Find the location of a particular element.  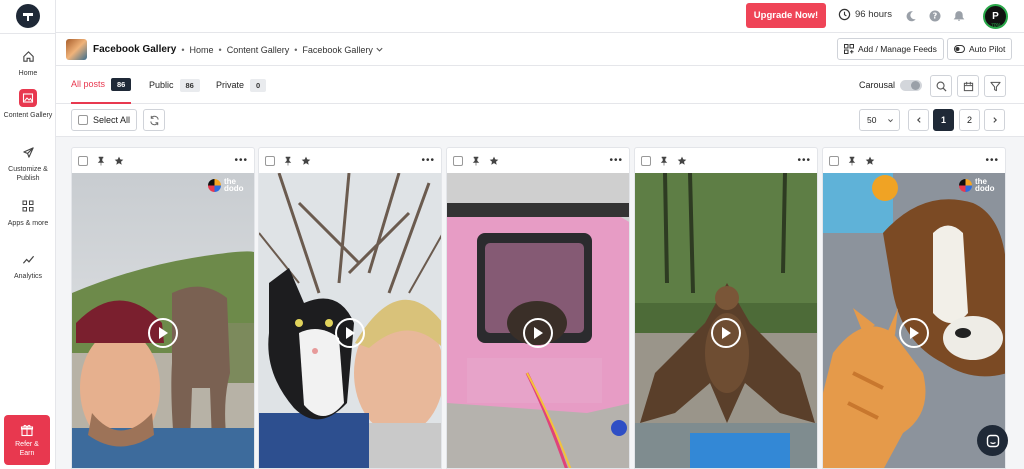

watermark-text: the dodo is located at coordinates (234, 185).